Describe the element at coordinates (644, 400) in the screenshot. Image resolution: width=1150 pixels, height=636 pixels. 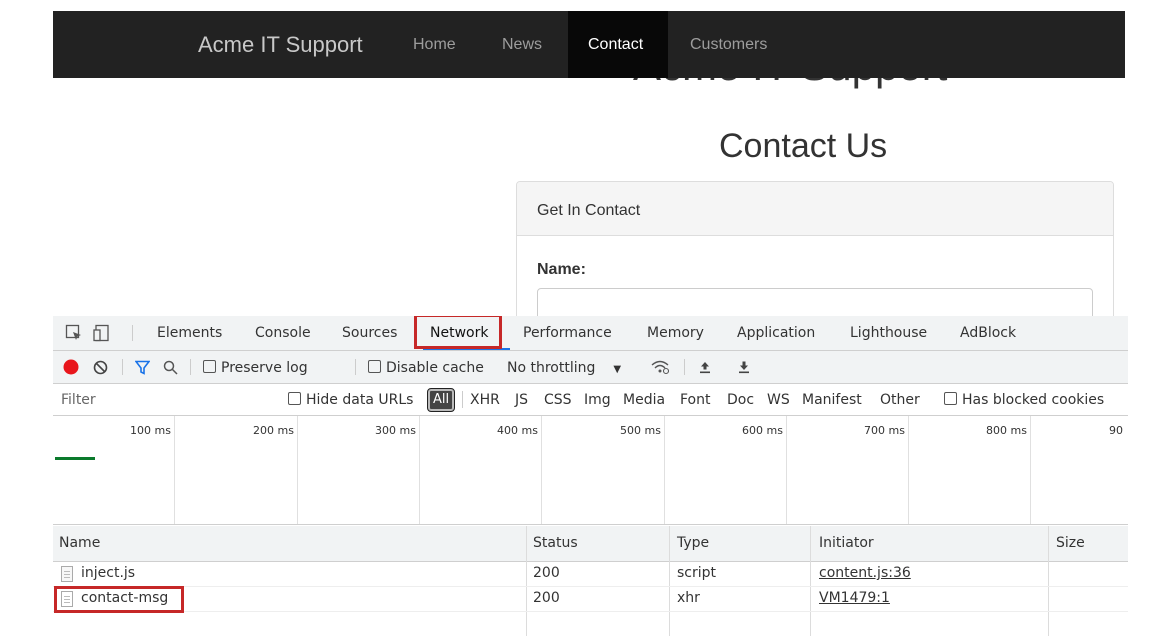
I see `filter-media: Media` at that location.